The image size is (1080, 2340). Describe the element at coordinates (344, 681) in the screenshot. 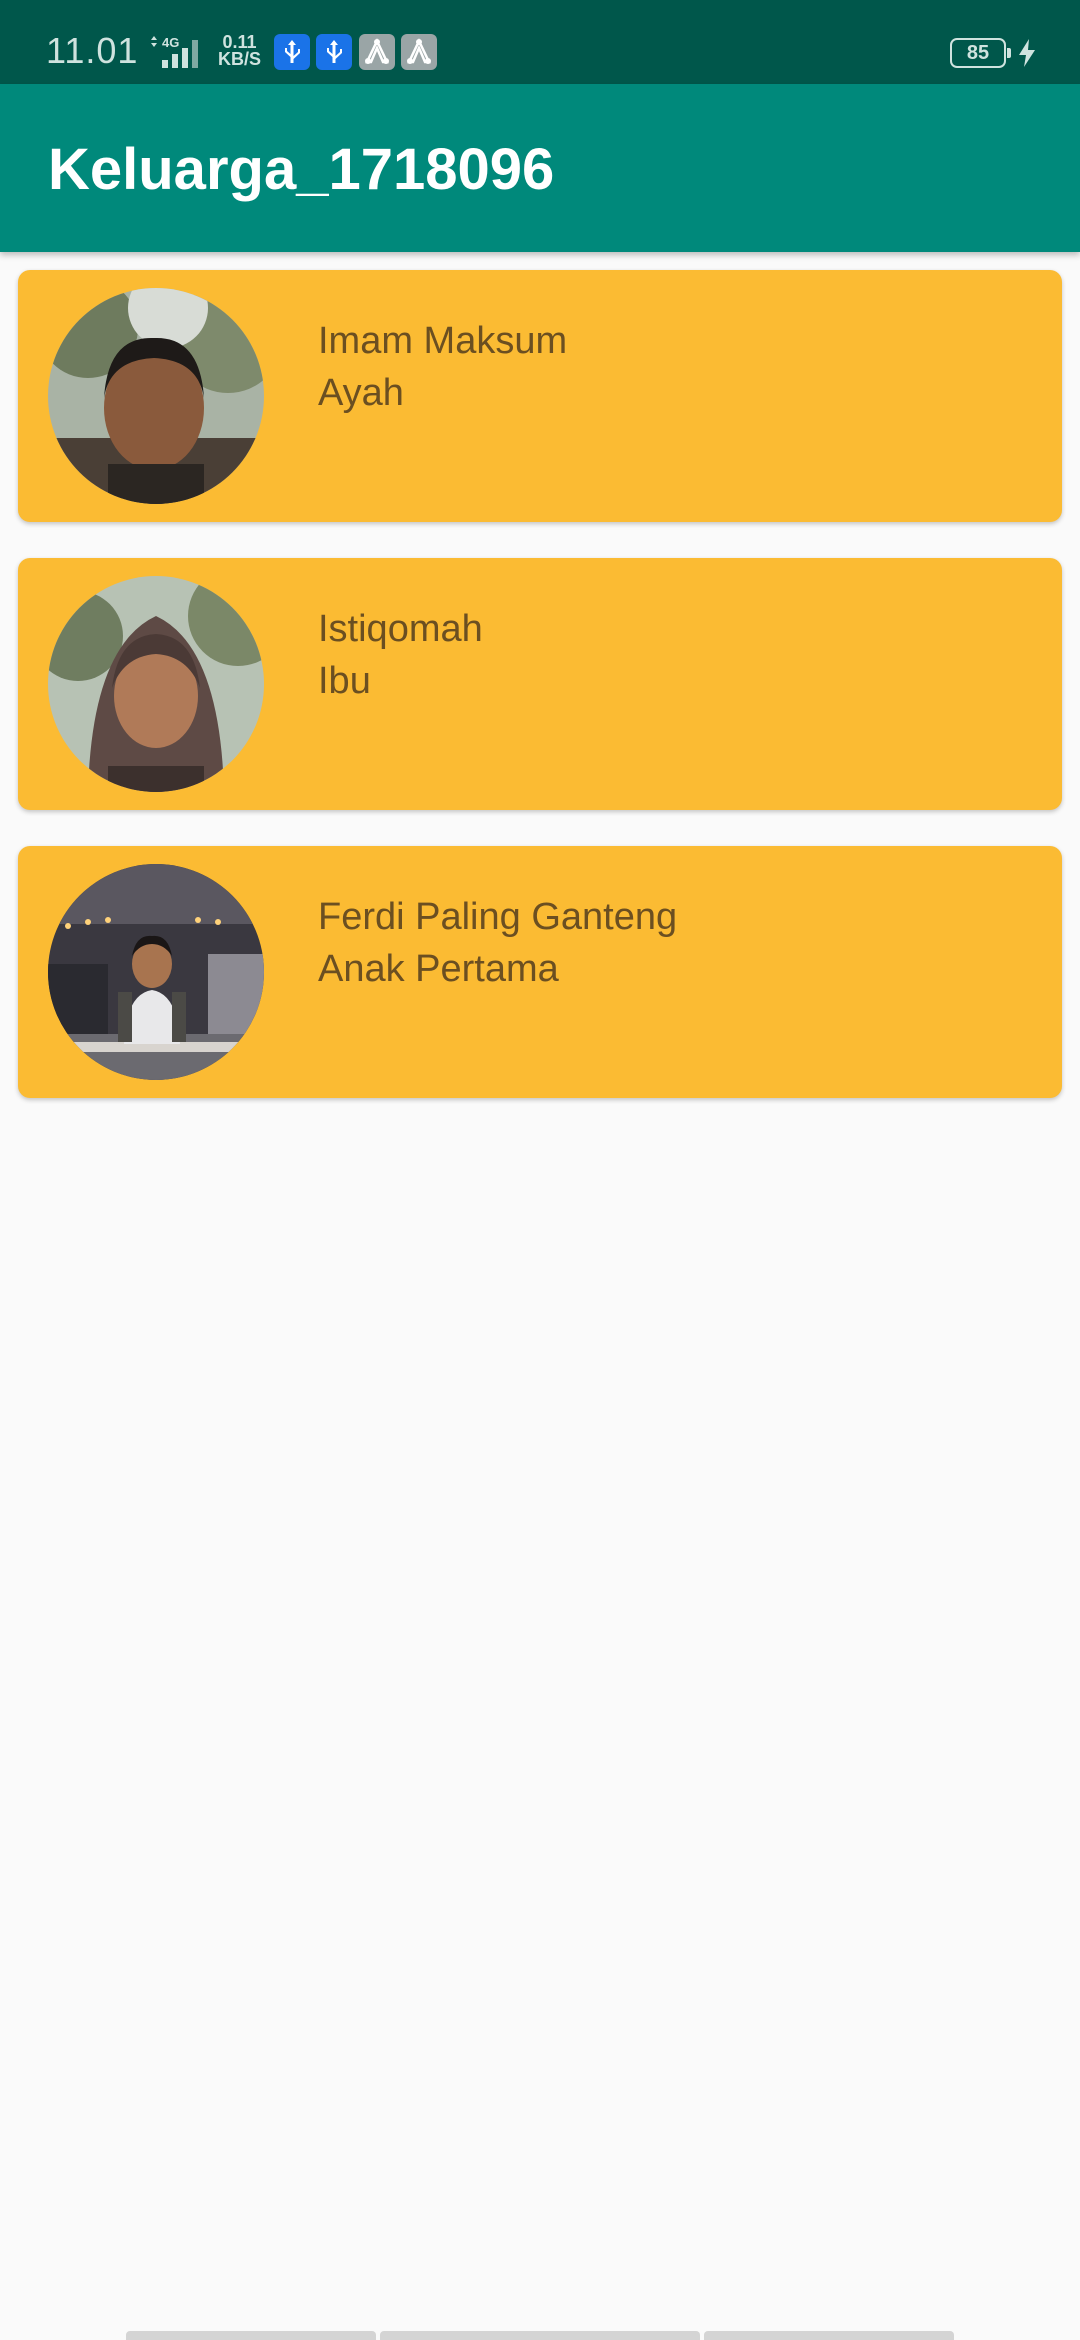

I see `member-role: Ibu` at that location.